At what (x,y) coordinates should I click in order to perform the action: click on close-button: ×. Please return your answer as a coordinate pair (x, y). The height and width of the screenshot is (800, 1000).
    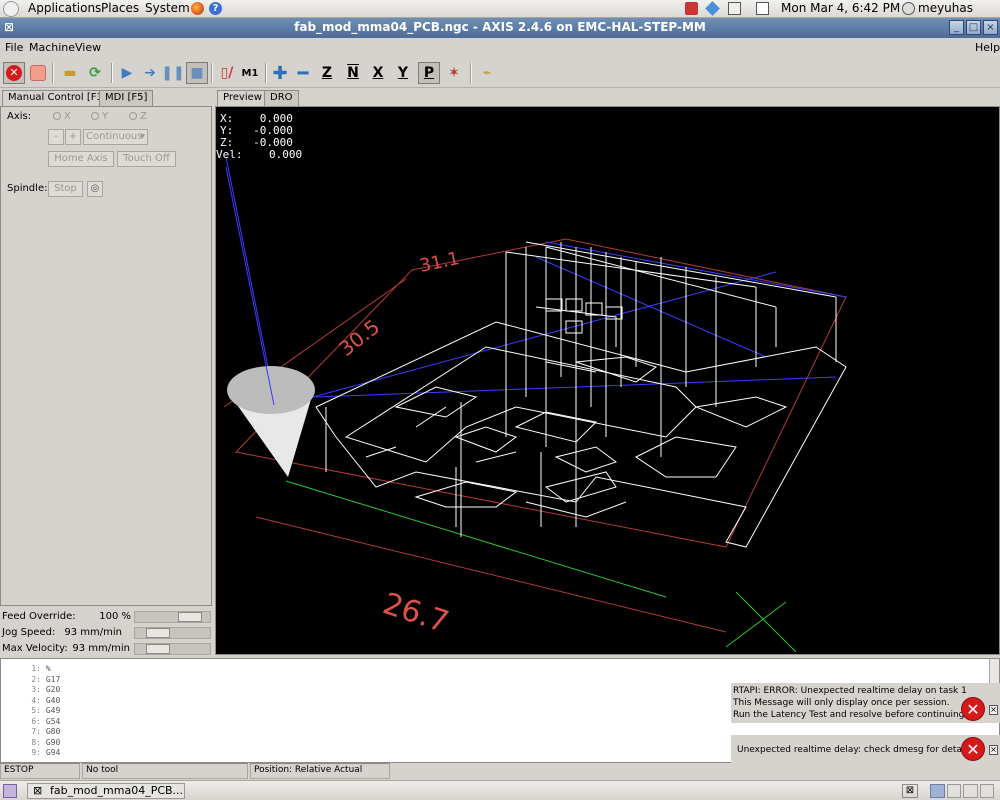
    Looking at the image, I should click on (990, 27).